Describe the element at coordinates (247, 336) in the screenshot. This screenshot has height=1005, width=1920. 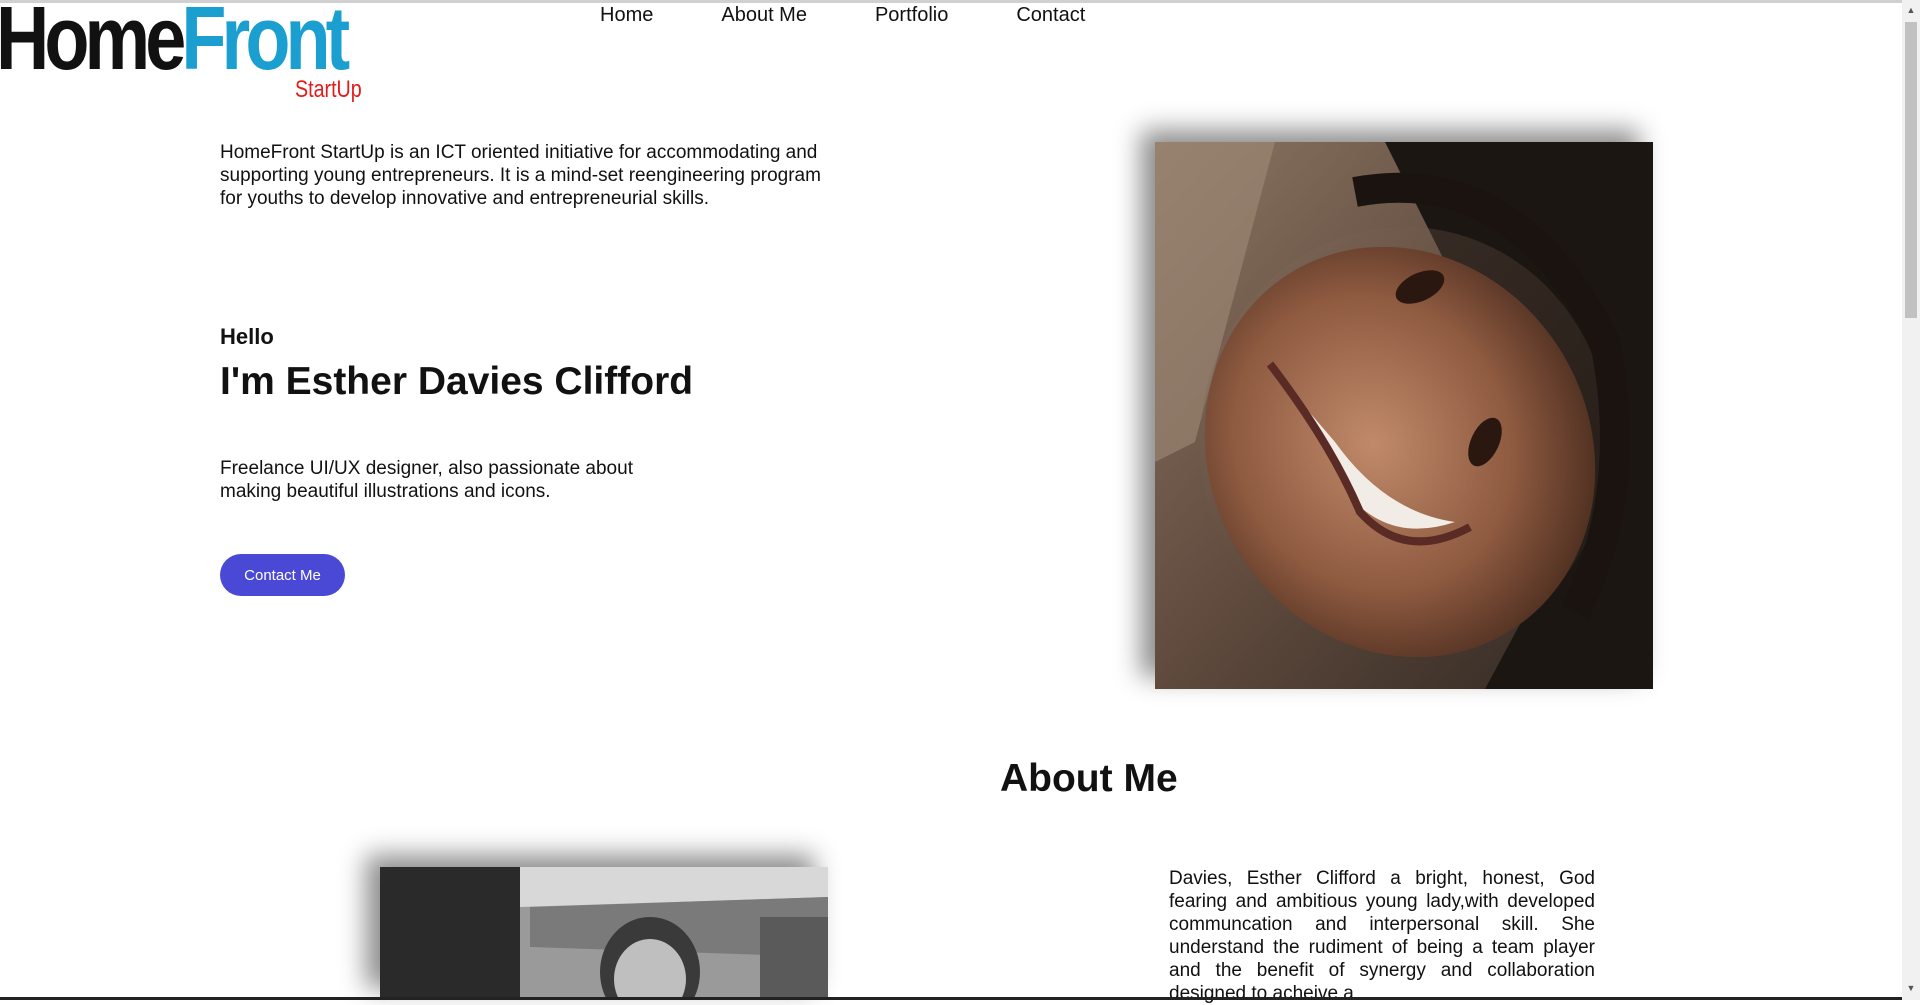
I see `greeting: Hello` at that location.